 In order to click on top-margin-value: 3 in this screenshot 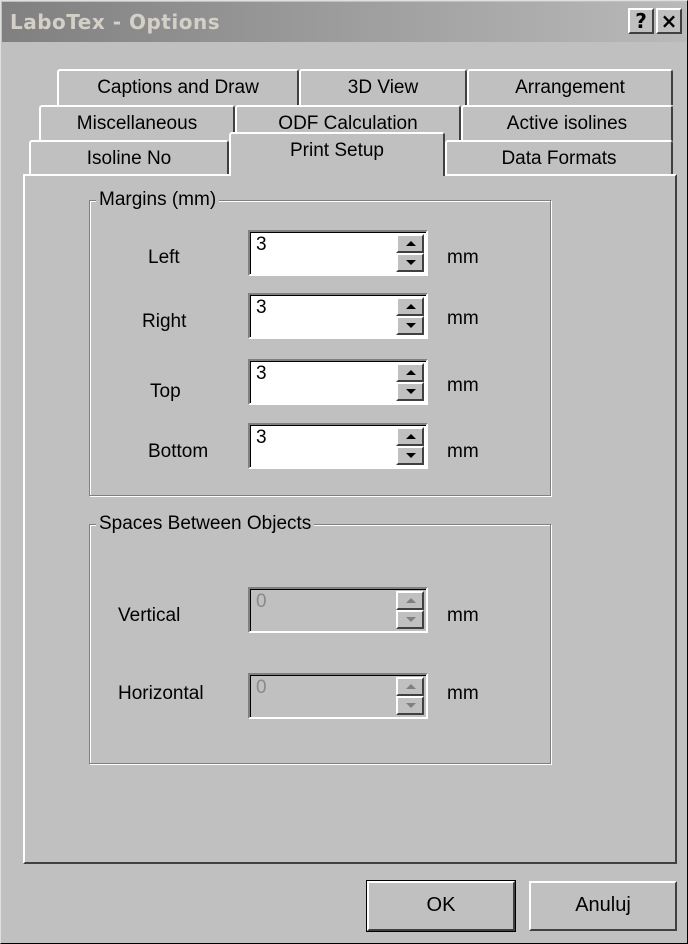, I will do `click(261, 374)`.